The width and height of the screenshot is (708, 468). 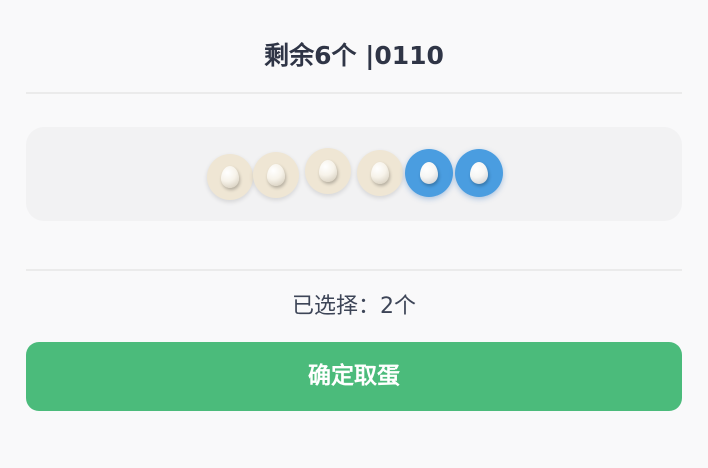 I want to click on divider-bottom, so click(x=354, y=270).